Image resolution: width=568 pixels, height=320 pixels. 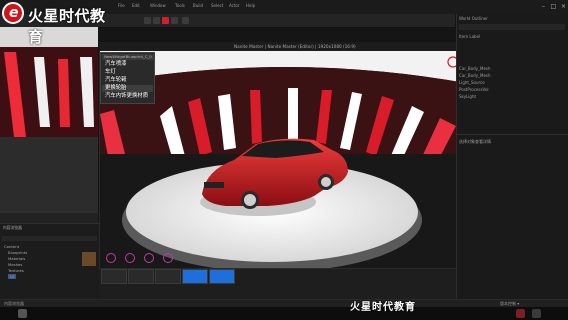 What do you see at coordinates (89, 259) in the screenshot?
I see `asset-thumbnail` at bounding box center [89, 259].